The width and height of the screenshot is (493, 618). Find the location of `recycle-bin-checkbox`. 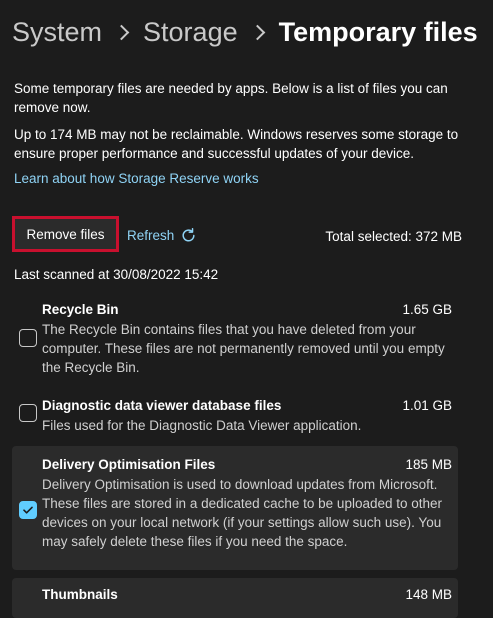

recycle-bin-checkbox is located at coordinates (28, 338).